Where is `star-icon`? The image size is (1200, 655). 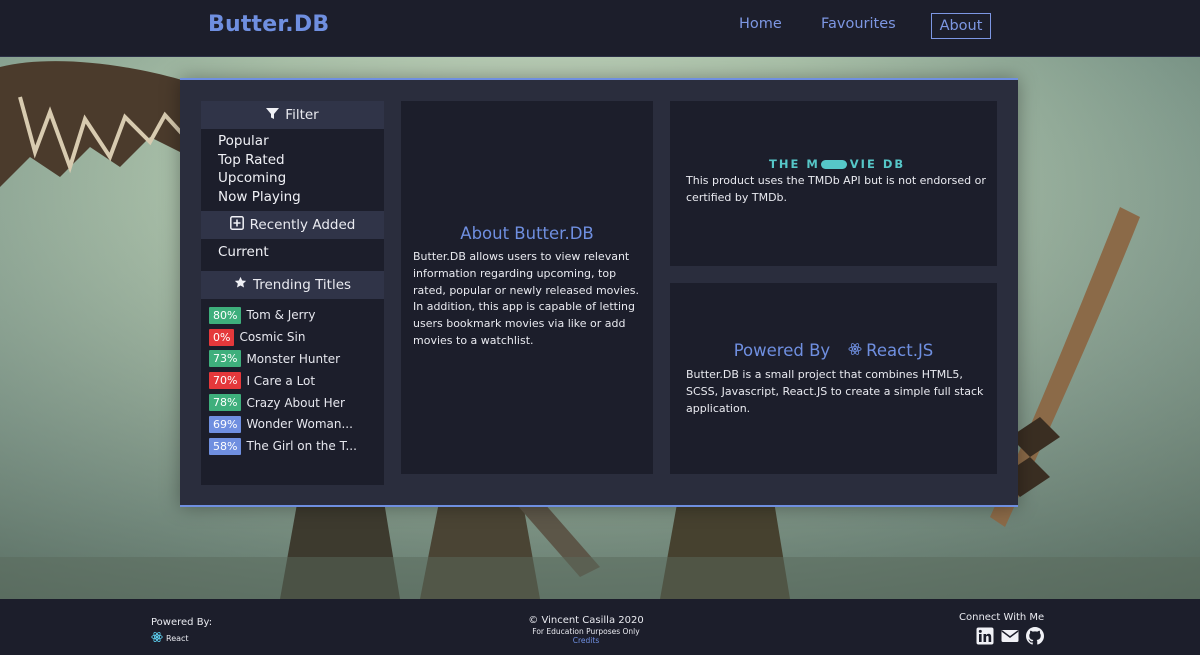 star-icon is located at coordinates (240, 284).